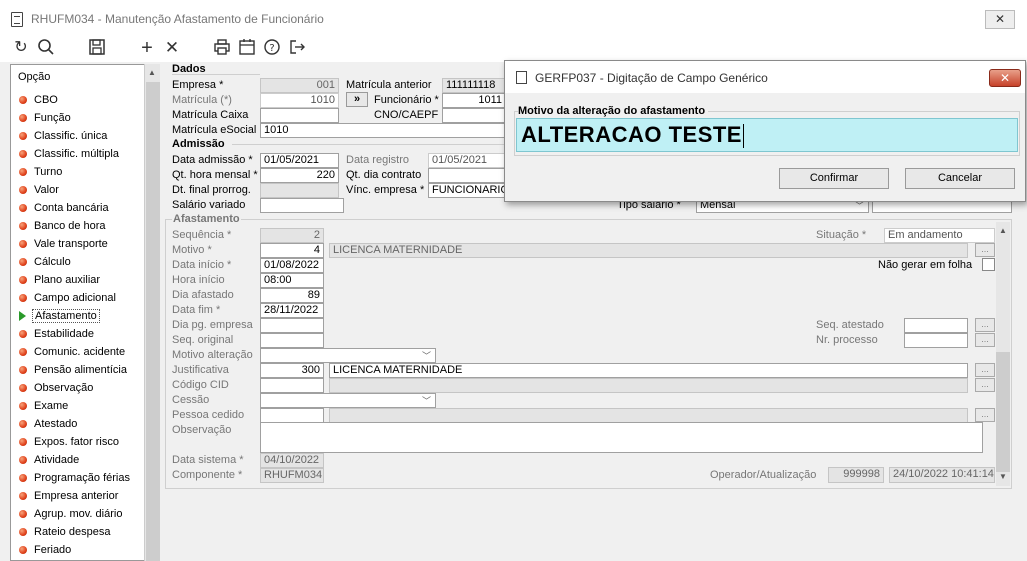  I want to click on sidebar-item: Vale transporte, so click(63, 244).